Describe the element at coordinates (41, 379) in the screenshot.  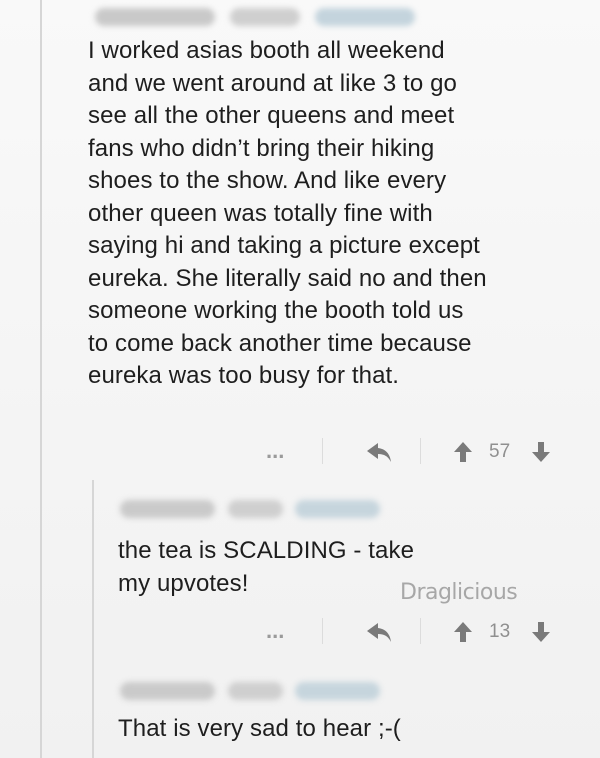
I see `thread-line-main` at that location.